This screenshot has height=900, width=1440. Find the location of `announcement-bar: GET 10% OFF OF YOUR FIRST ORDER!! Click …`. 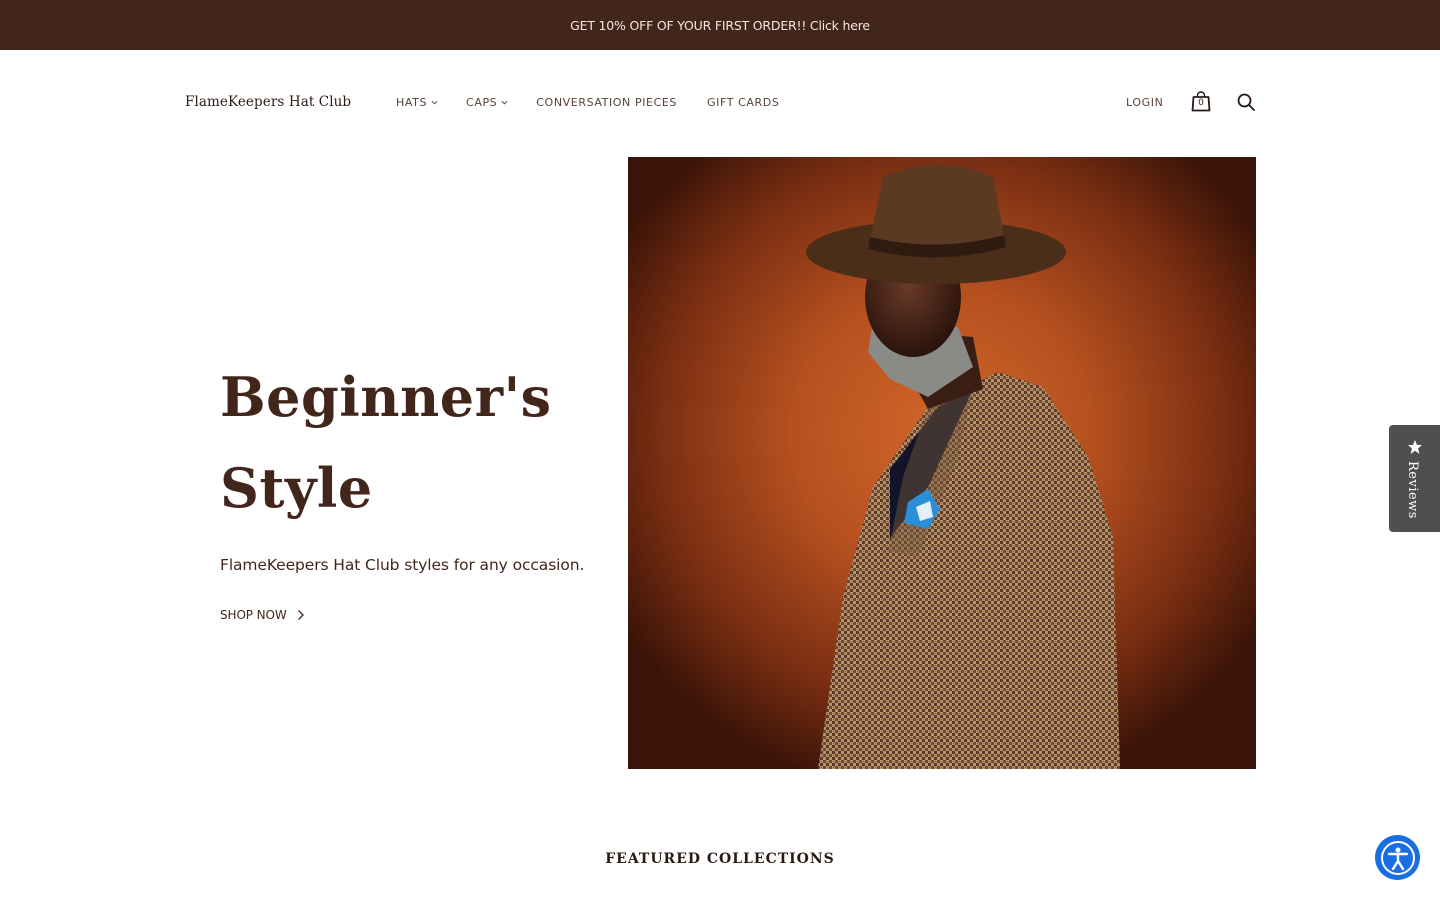

announcement-bar: GET 10% OFF OF YOUR FIRST ORDER!! Click … is located at coordinates (720, 25).